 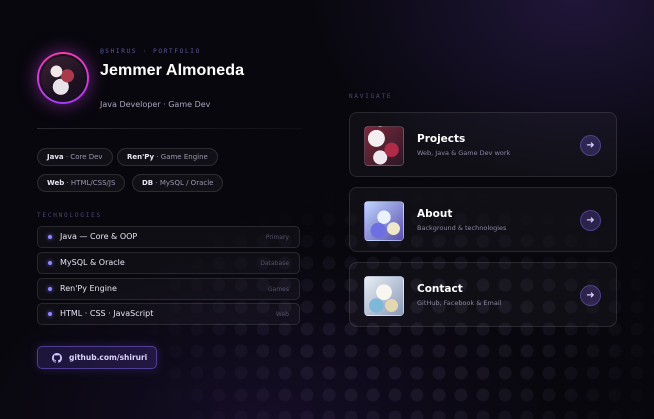 What do you see at coordinates (184, 183) in the screenshot?
I see `tag-value: · MySQL / Oracle` at bounding box center [184, 183].